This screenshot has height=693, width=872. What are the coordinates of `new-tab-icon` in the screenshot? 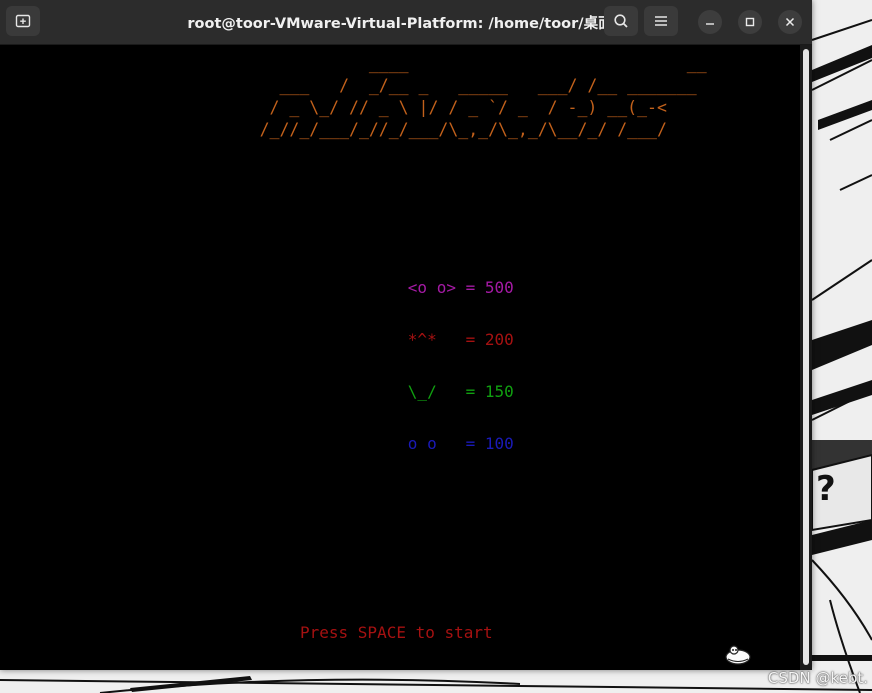 It's located at (23, 21).